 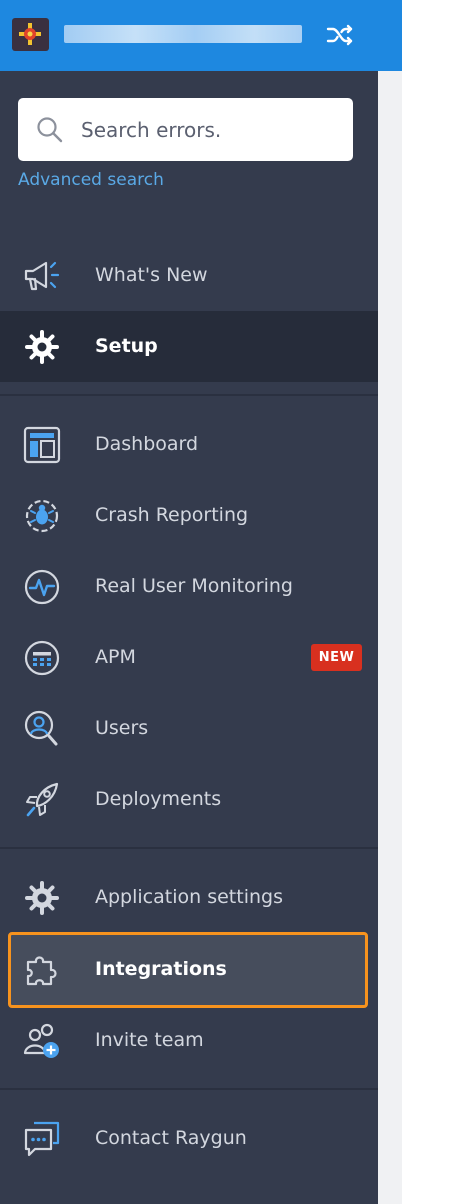 I want to click on nav-label: Real User Monitoring, so click(x=194, y=586).